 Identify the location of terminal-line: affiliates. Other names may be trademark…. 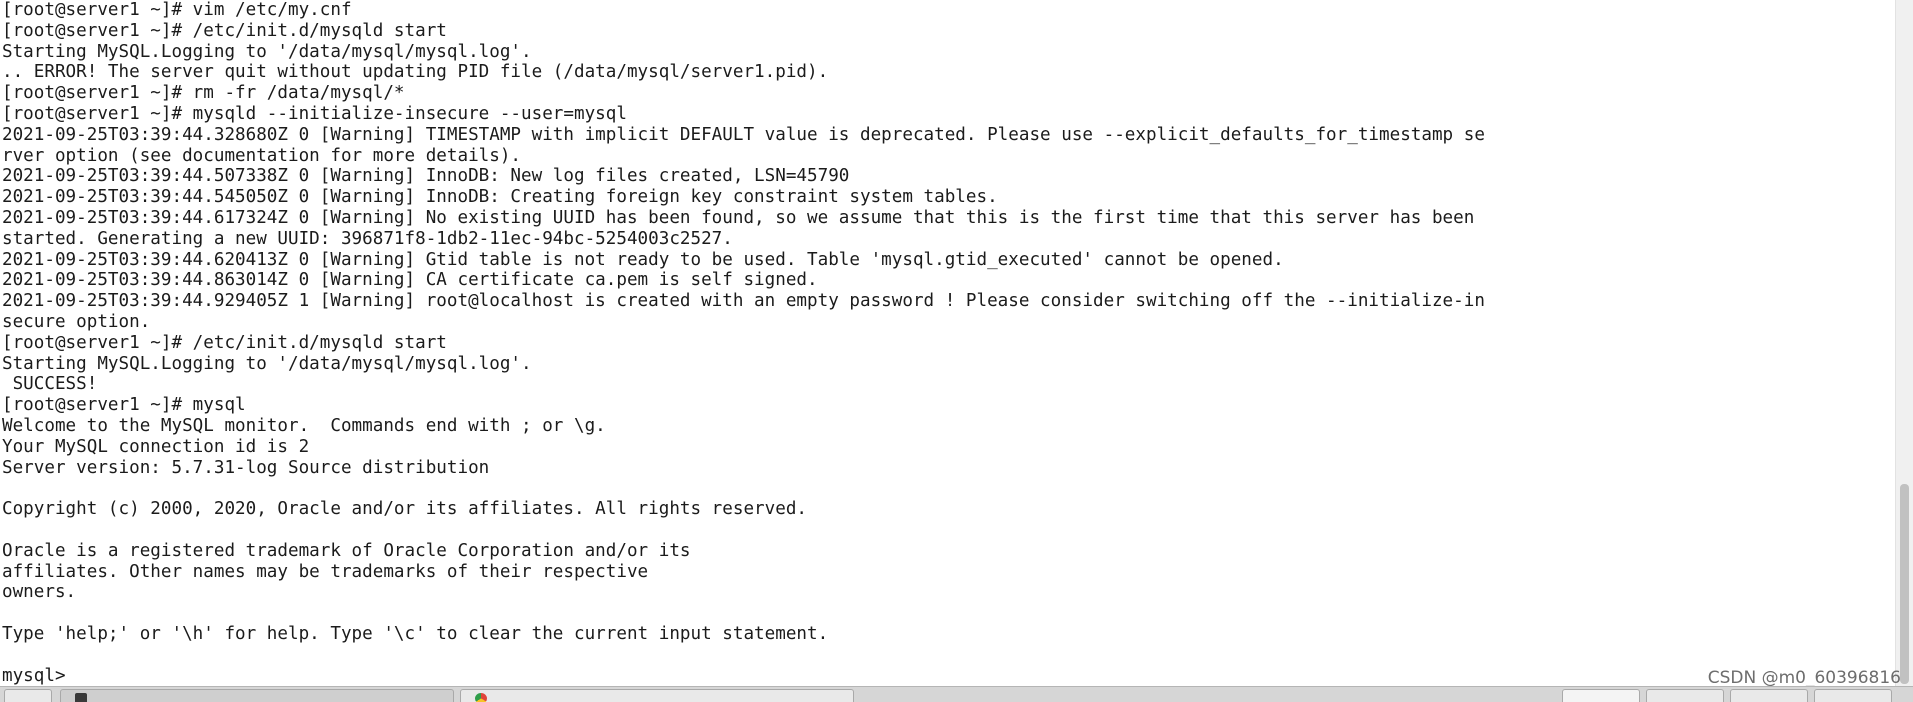
(325, 571).